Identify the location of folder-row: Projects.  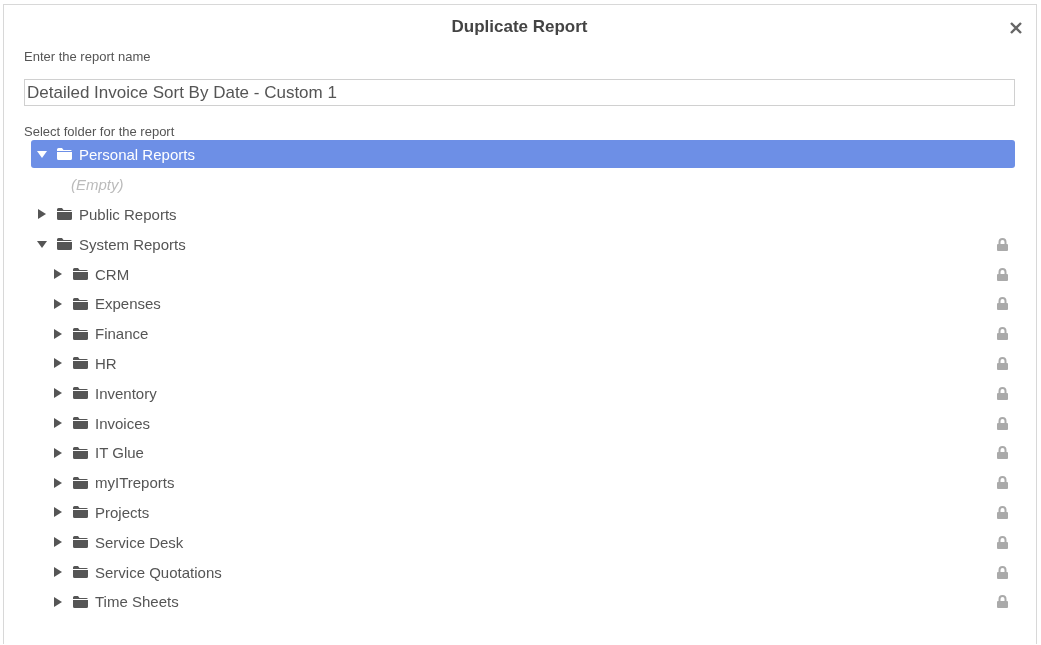
(523, 512).